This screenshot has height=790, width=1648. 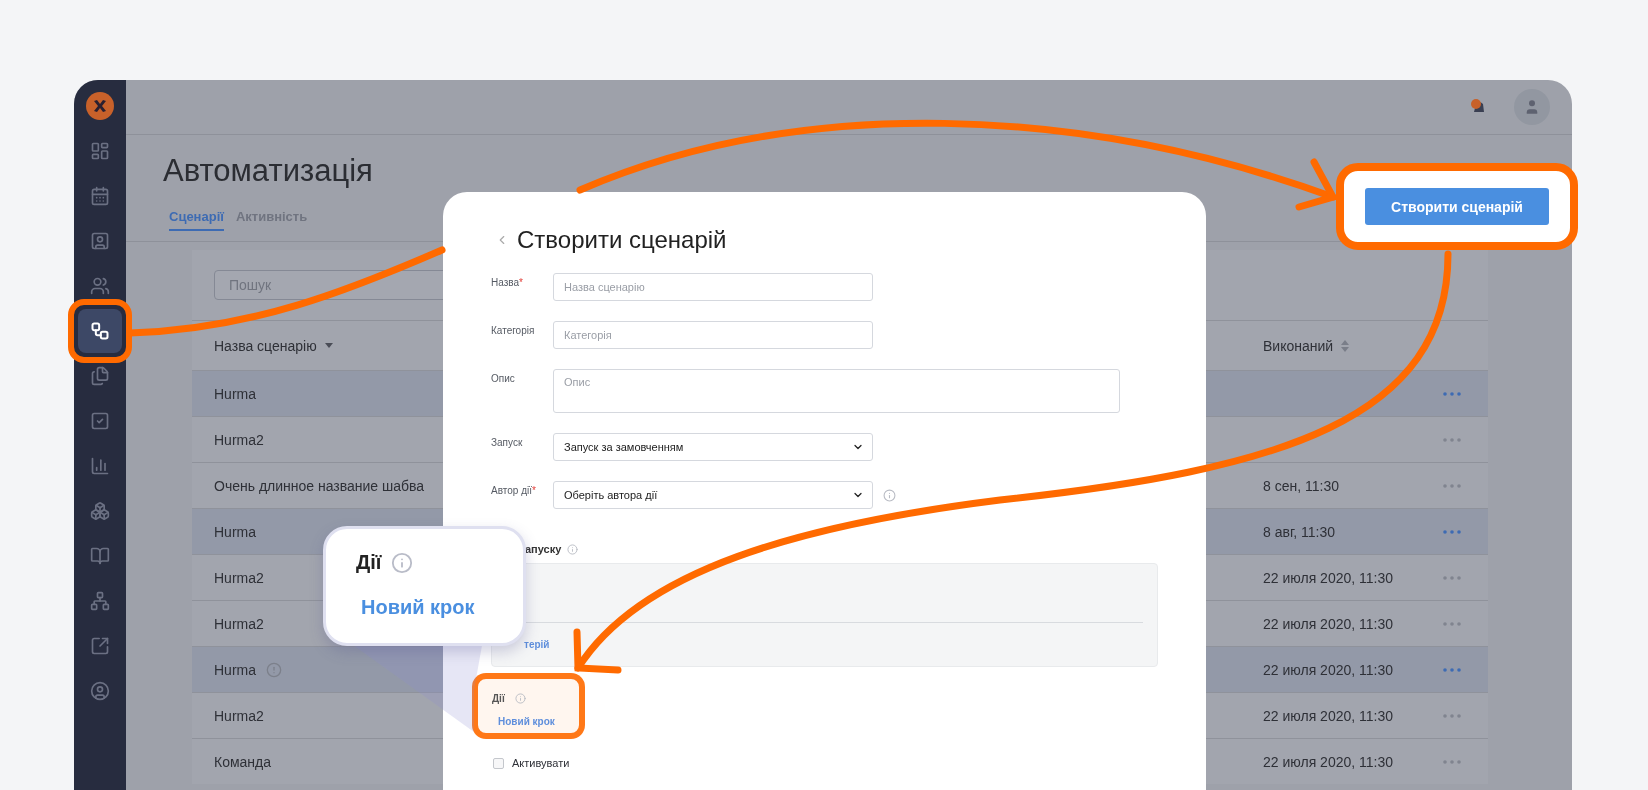 I want to click on calendar-icon, so click(x=100, y=196).